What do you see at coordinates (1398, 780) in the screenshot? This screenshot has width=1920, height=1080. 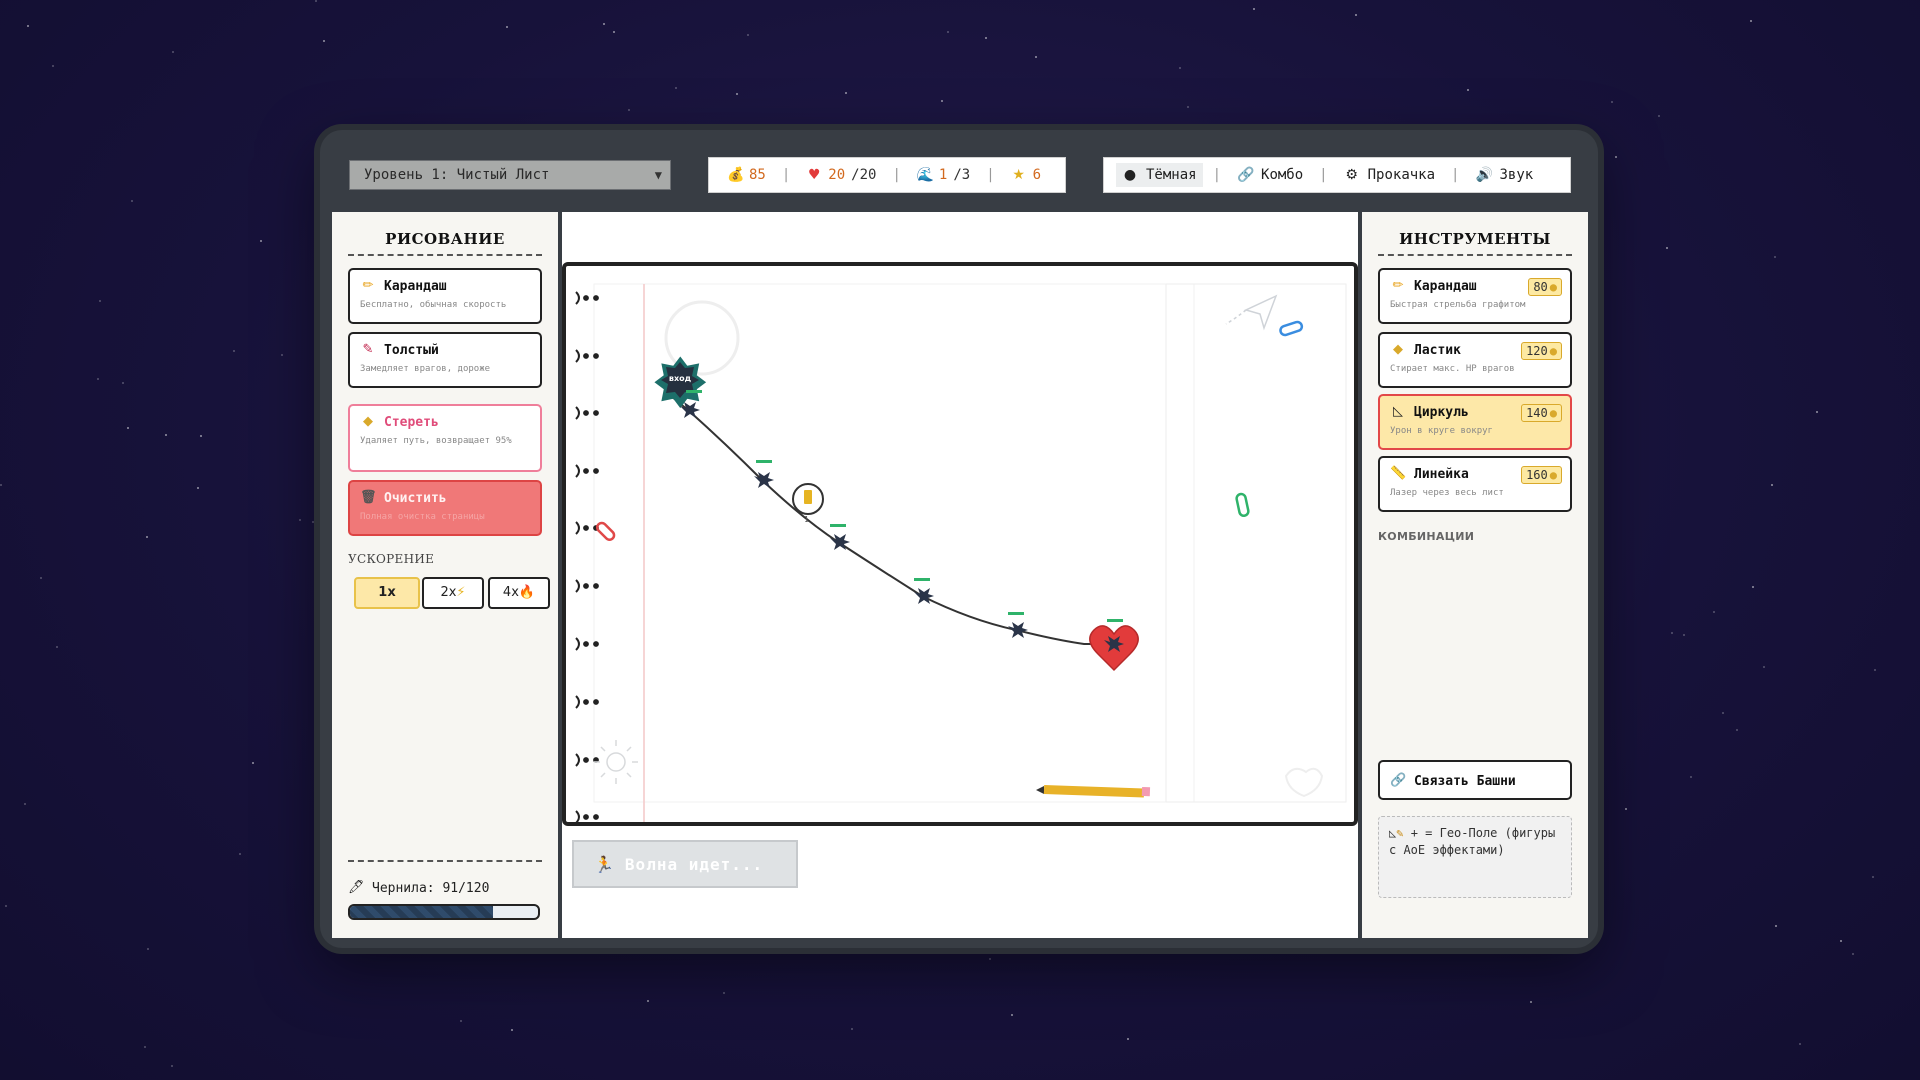 I see `link-icon: 🔗` at bounding box center [1398, 780].